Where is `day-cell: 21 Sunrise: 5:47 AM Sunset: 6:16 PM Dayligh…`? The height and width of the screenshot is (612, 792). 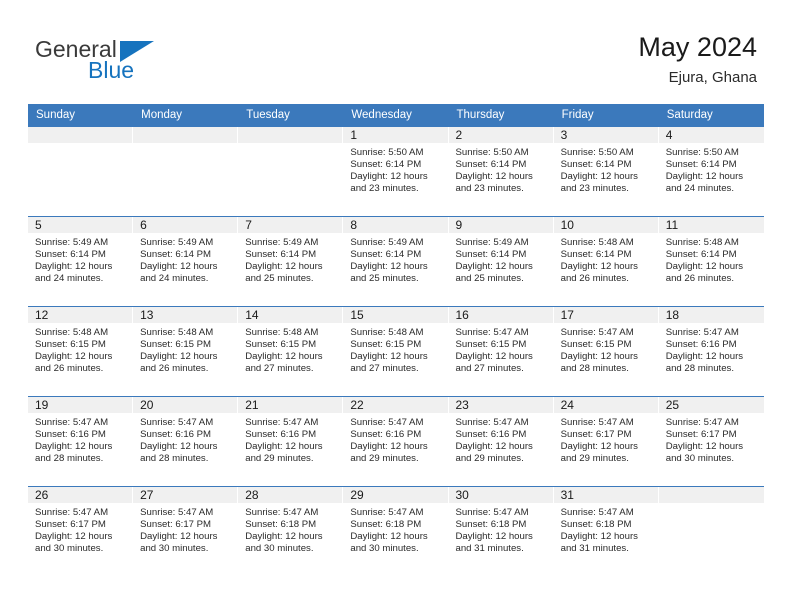
day-cell: 21 Sunrise: 5:47 AM Sunset: 6:16 PM Dayligh… is located at coordinates (291, 441).